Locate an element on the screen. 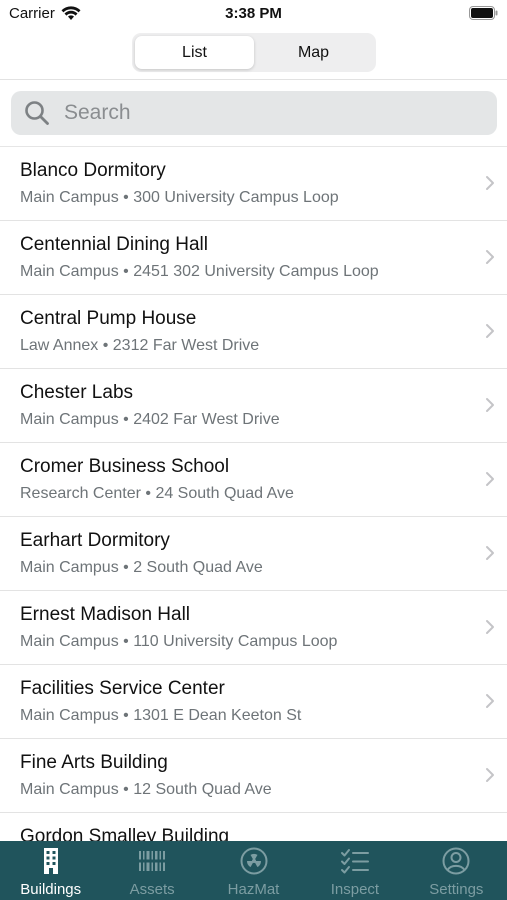 The image size is (507, 900). view-mode-segmented-control: List Map is located at coordinates (254, 52).